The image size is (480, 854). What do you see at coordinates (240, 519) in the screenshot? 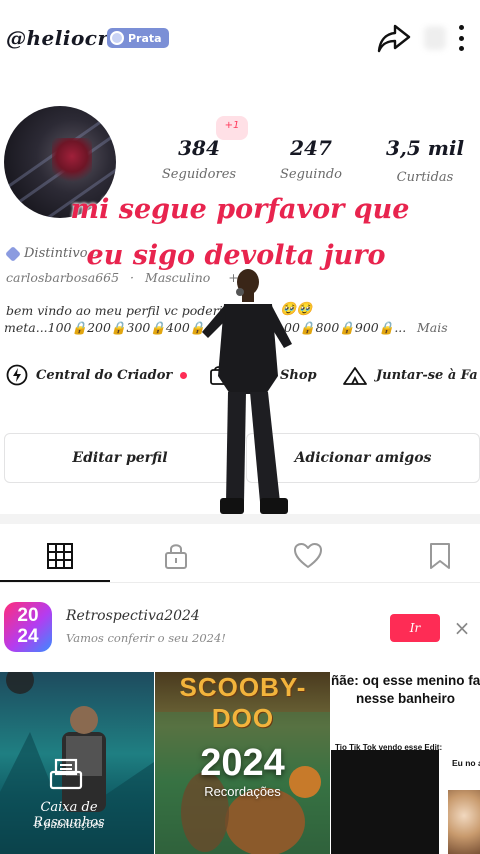
I see `section-divider` at bounding box center [240, 519].